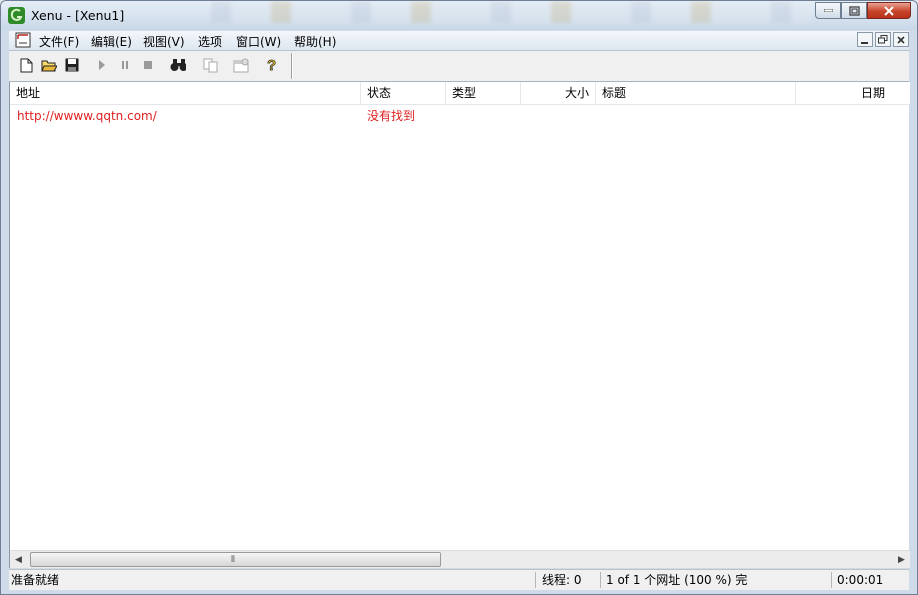  I want to click on document-icon, so click(23, 40).